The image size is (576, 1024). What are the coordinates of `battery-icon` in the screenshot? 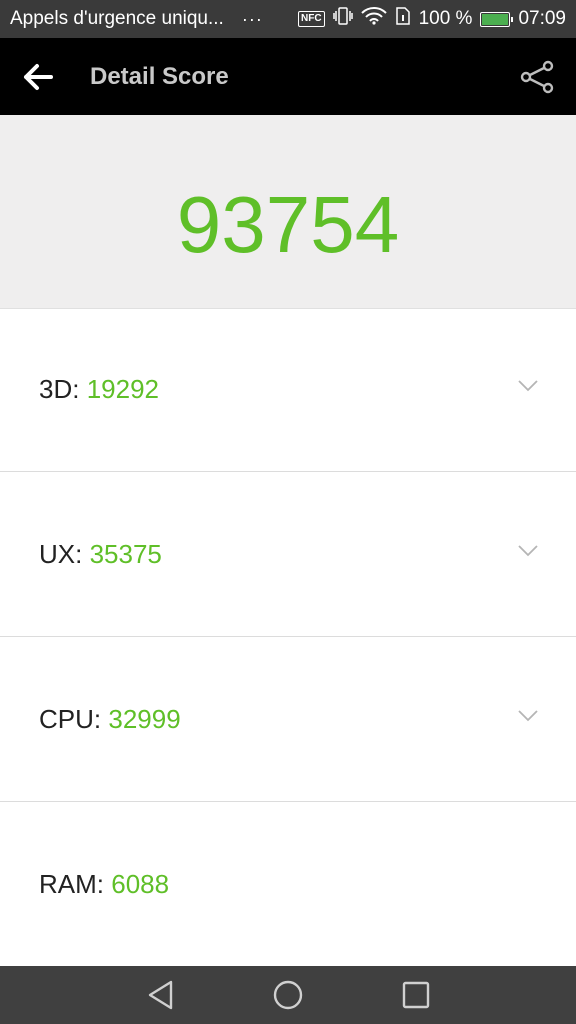 It's located at (497, 19).